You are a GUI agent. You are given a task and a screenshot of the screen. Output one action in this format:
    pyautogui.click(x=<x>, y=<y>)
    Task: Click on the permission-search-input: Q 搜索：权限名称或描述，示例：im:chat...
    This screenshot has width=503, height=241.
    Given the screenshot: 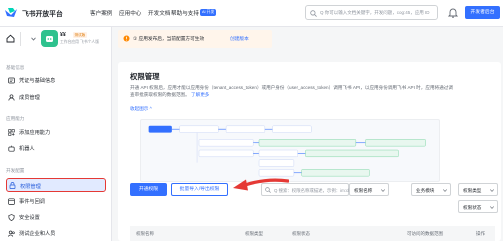 What is the action you would take?
    pyautogui.click(x=309, y=189)
    